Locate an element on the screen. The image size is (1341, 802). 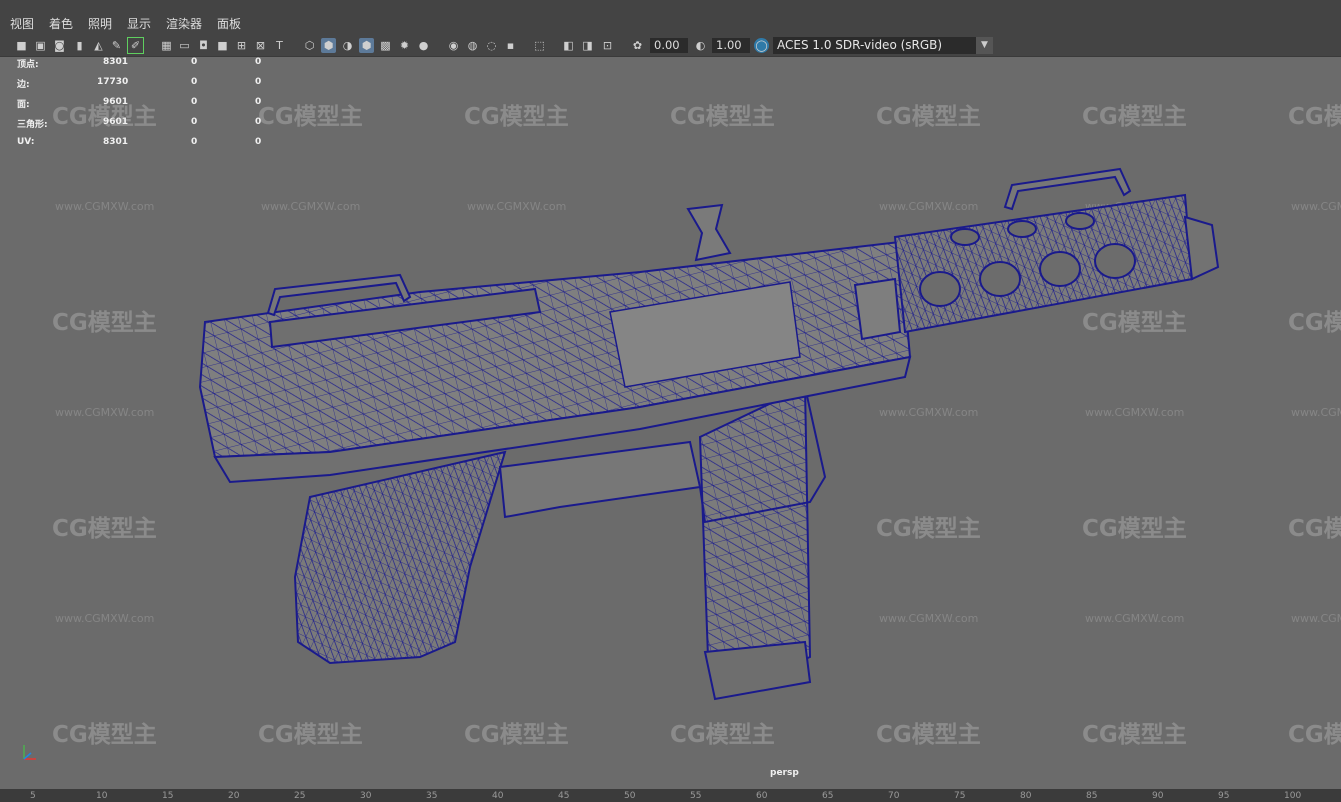
colorspace-select: ACES 1.0 SDR-video (sRGB) ▼ is located at coordinates (883, 45).